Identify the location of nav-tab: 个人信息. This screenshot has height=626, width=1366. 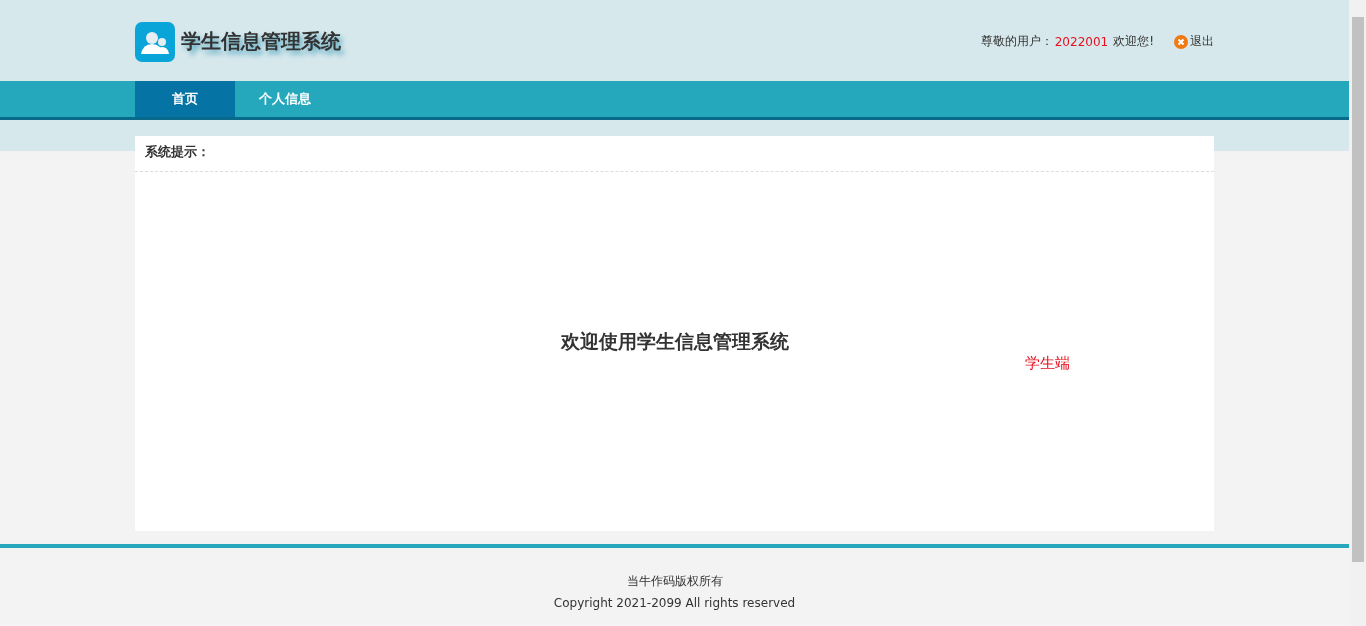
(285, 99).